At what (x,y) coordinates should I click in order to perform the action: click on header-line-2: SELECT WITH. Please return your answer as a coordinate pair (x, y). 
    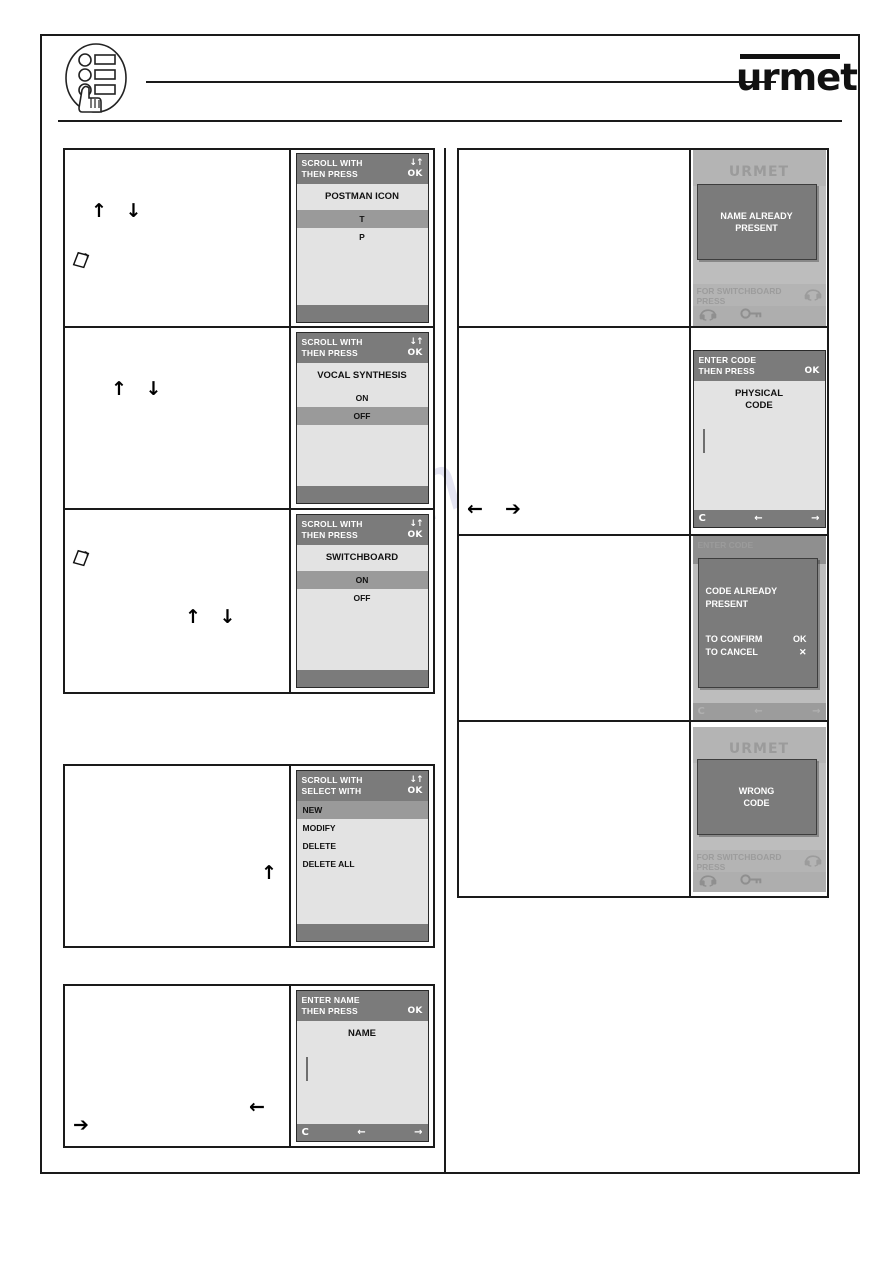
    Looking at the image, I should click on (331, 791).